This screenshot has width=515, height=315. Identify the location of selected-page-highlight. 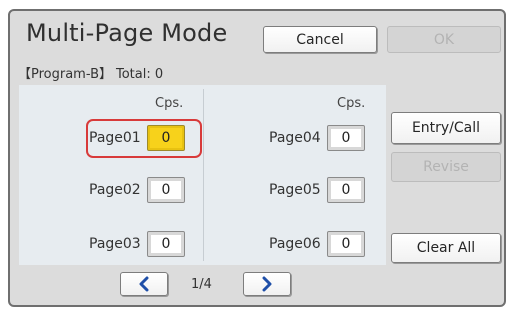
(144, 138).